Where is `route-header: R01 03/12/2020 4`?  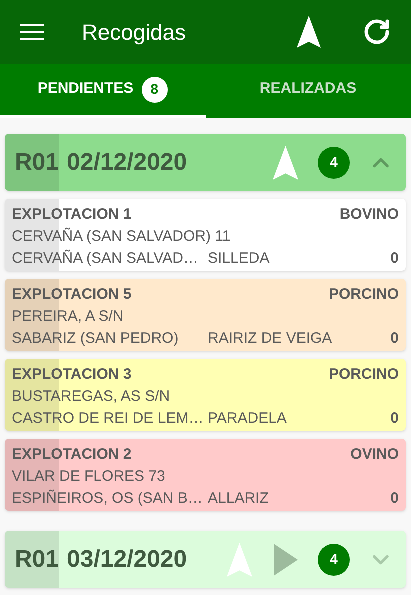 route-header: R01 03/12/2020 4 is located at coordinates (205, 559).